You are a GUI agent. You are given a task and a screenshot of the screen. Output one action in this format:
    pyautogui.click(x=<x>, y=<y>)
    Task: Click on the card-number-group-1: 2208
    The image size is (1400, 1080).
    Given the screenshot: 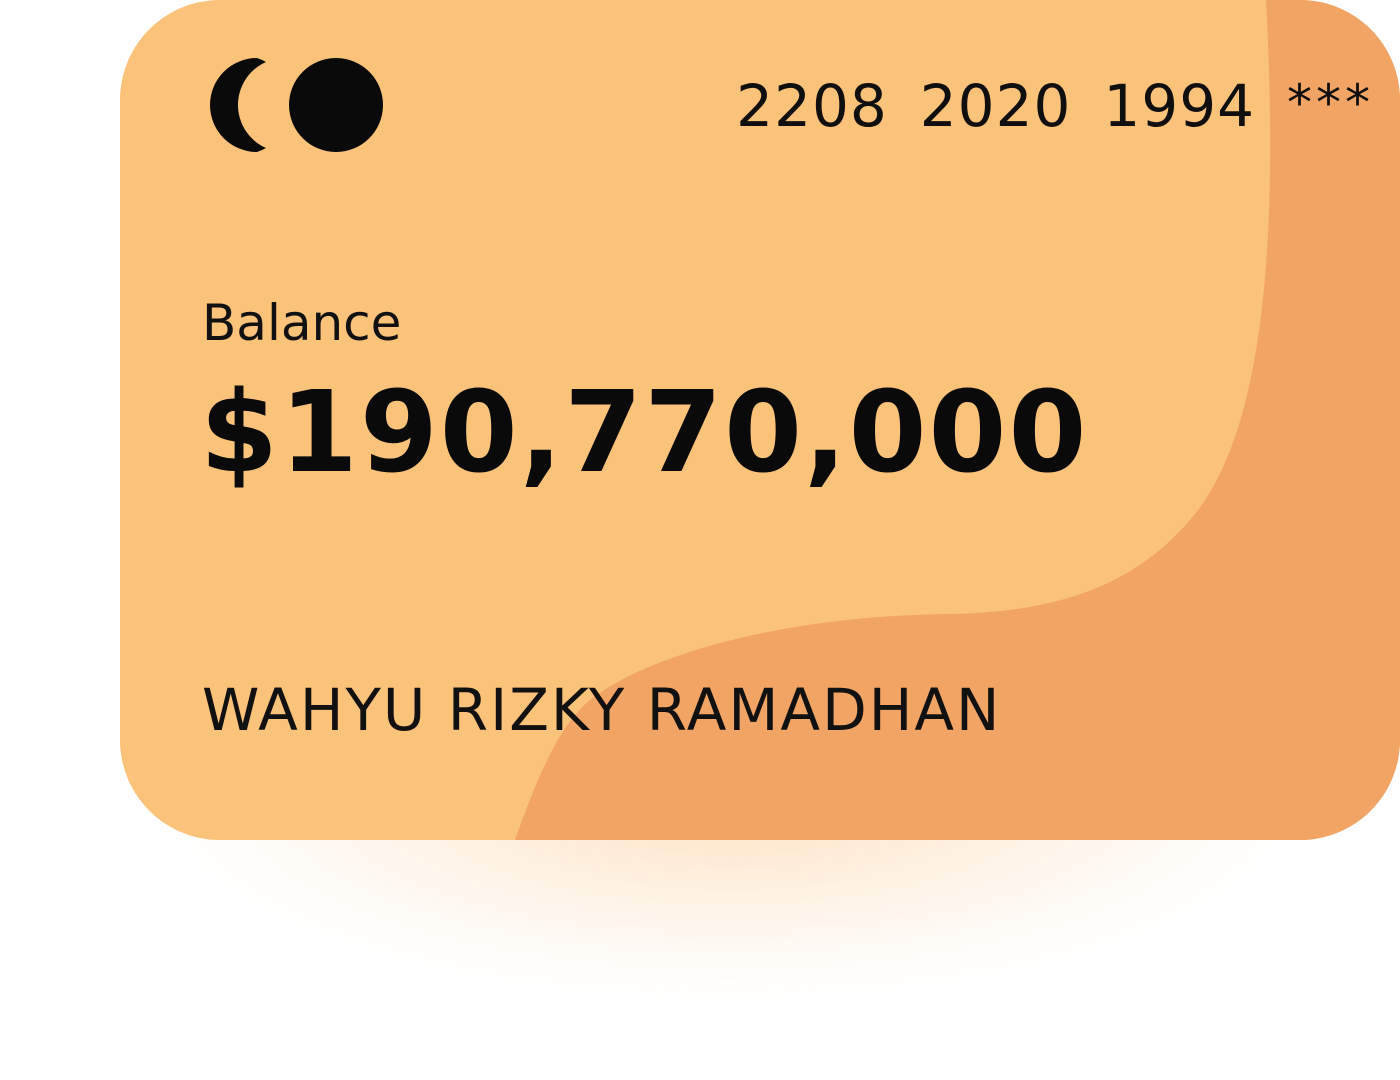 What is the action you would take?
    pyautogui.click(x=812, y=106)
    